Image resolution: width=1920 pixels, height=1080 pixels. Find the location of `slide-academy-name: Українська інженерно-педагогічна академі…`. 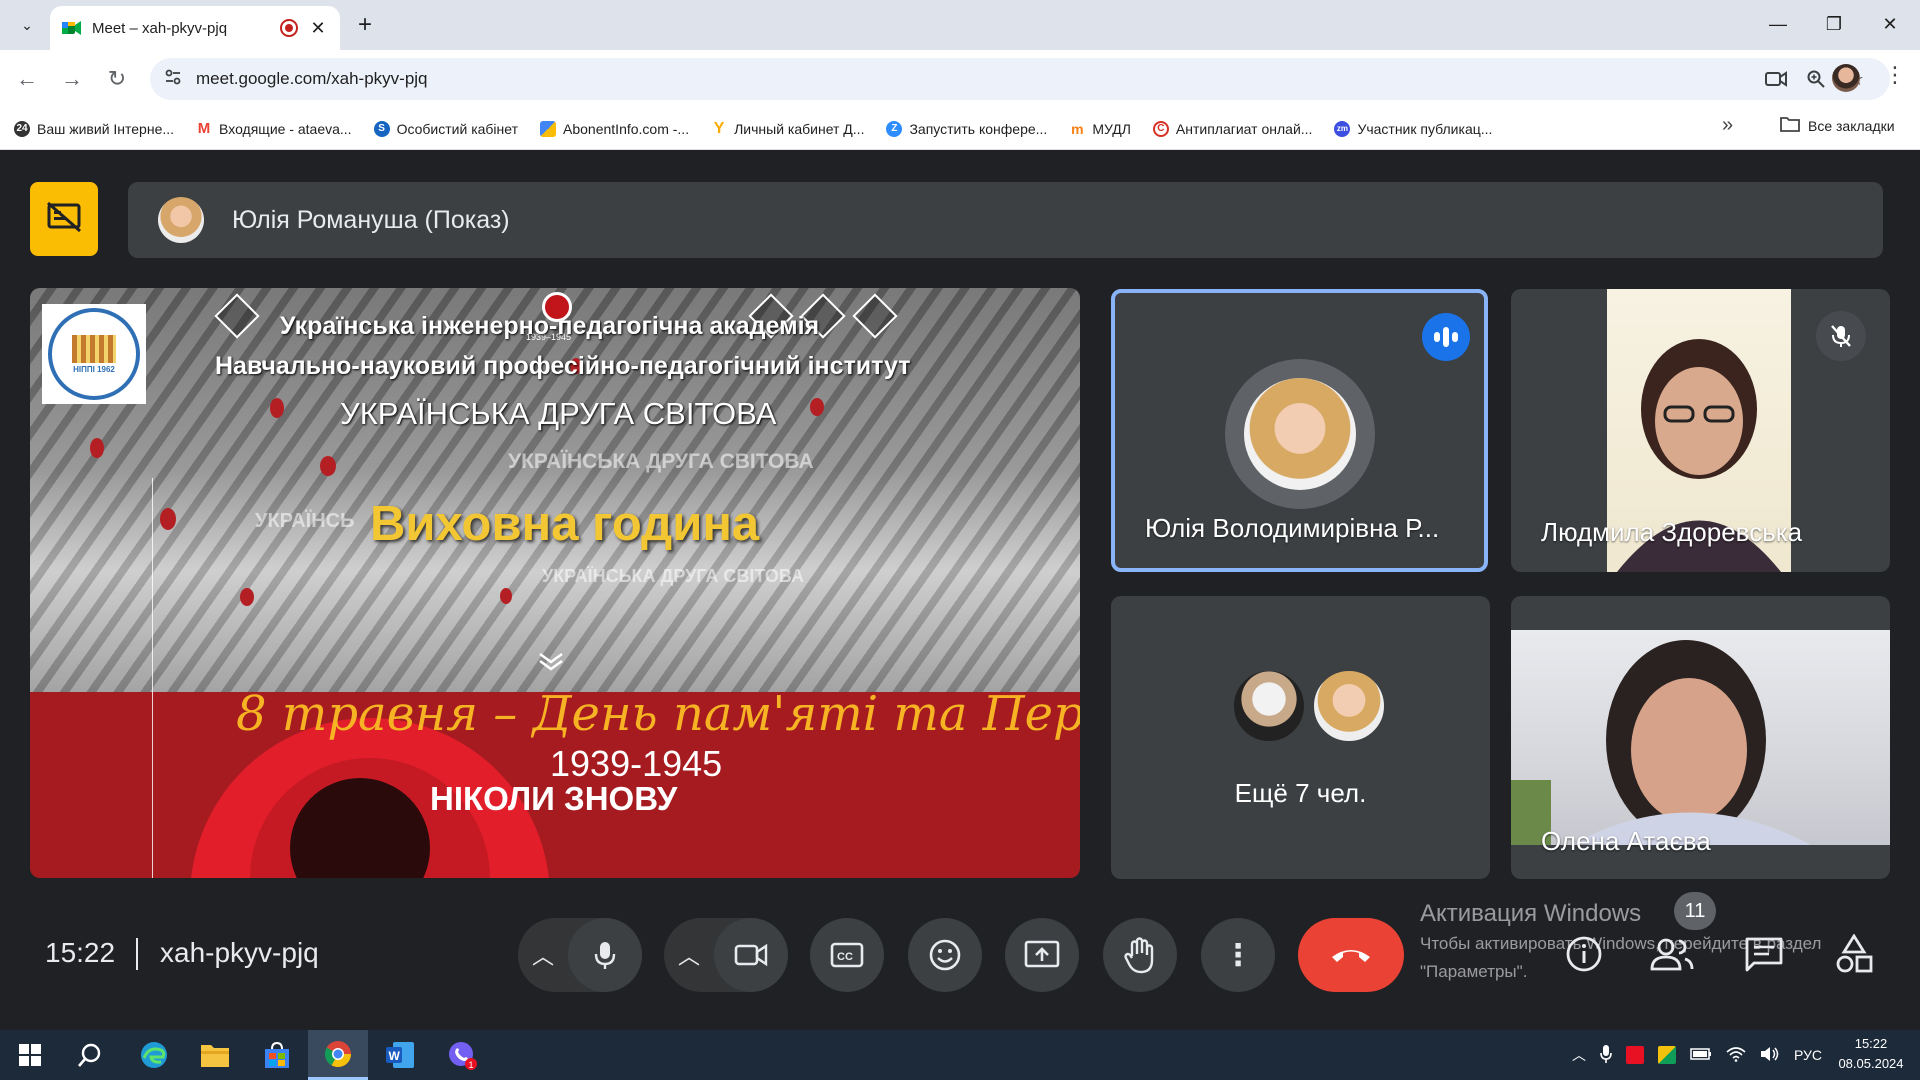

slide-academy-name: Українська інженерно-педагогічна академі… is located at coordinates (550, 326).